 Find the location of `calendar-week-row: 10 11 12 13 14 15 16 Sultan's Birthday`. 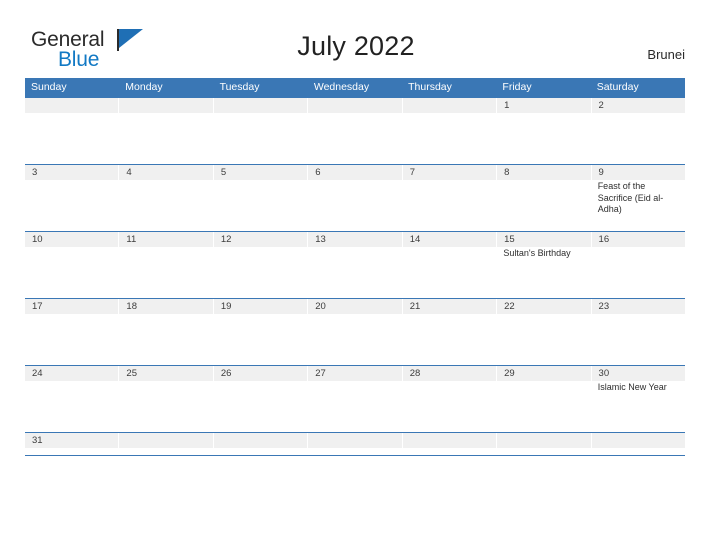

calendar-week-row: 10 11 12 13 14 15 16 Sultan's Birthday is located at coordinates (355, 264).